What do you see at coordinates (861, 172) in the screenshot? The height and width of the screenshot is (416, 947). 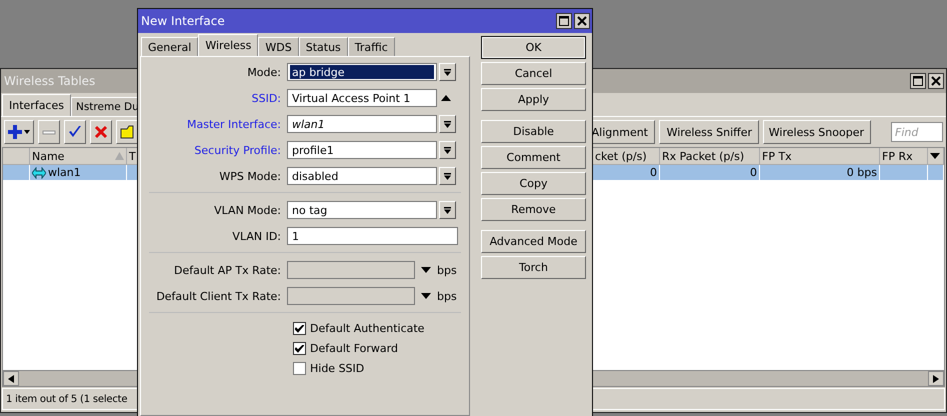 I see `table-cell: 0 bps` at bounding box center [861, 172].